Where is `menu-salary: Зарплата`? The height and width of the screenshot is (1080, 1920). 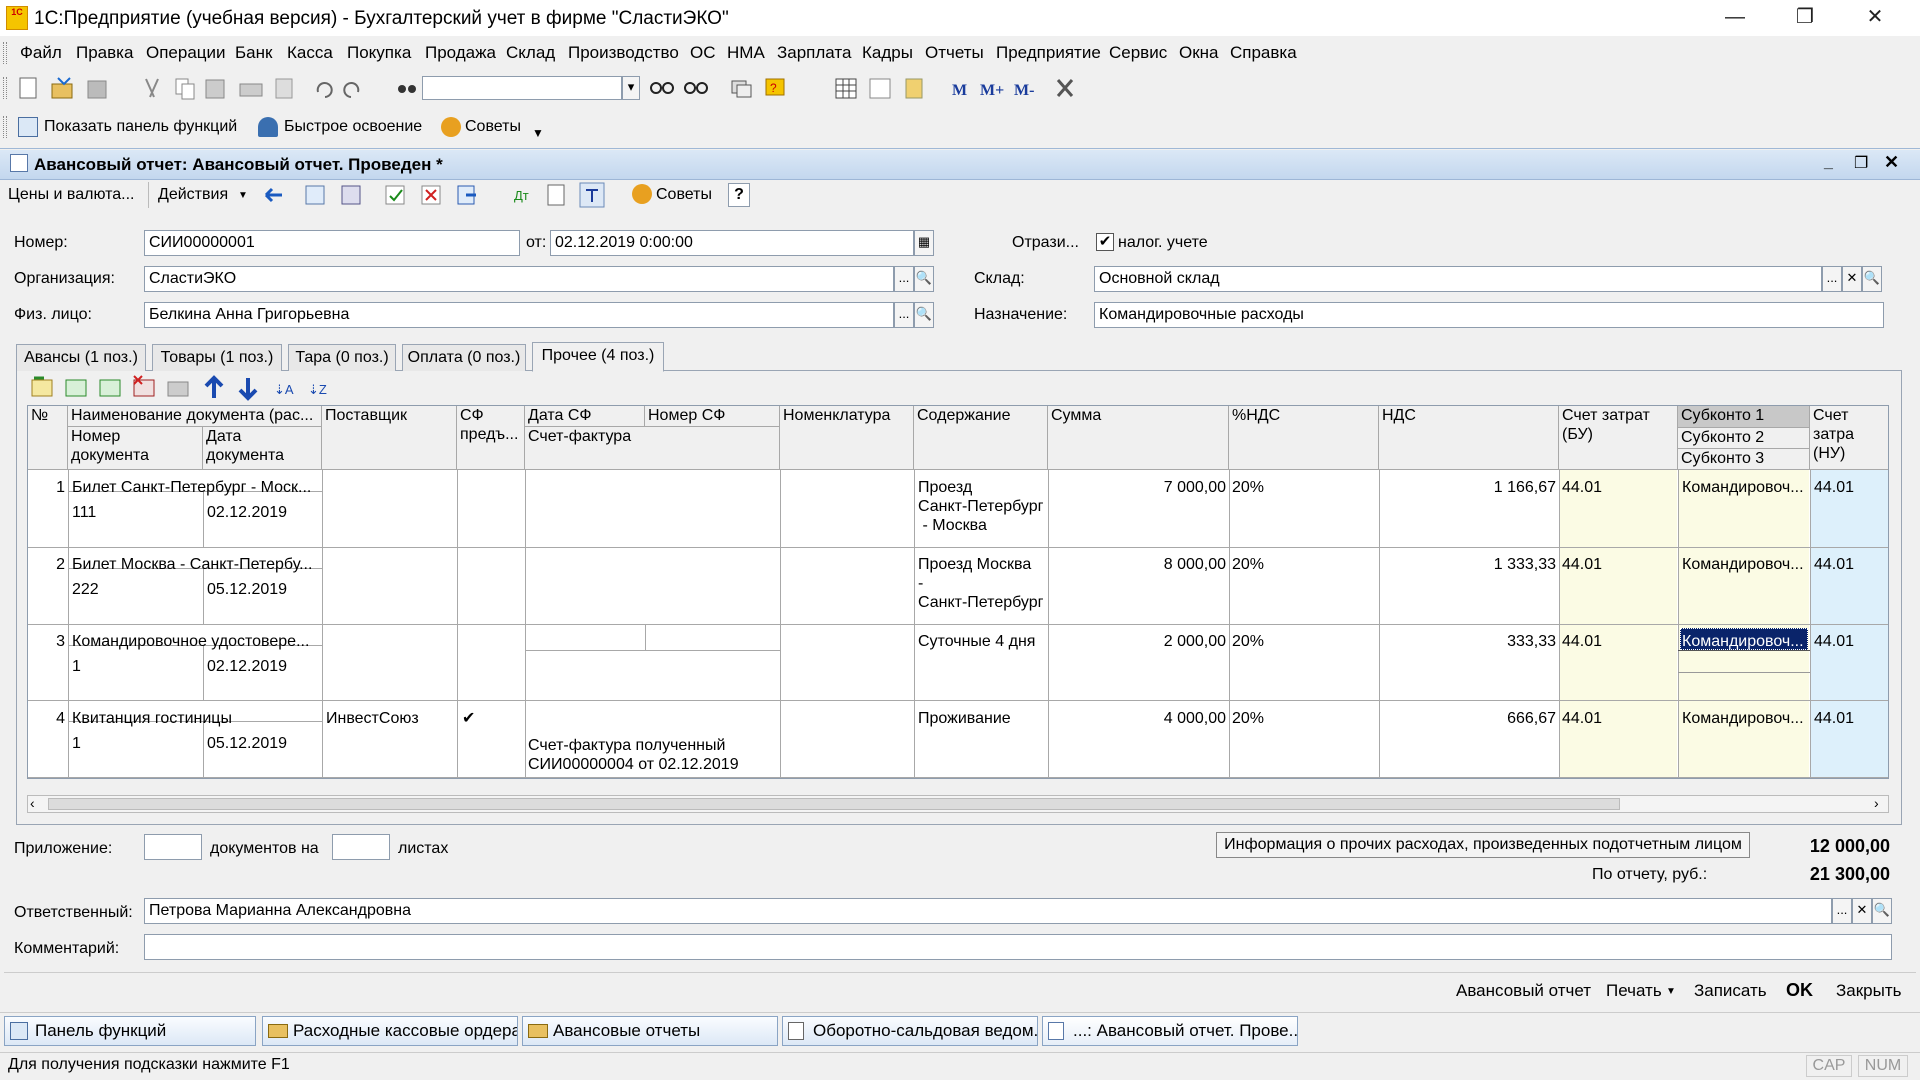 menu-salary: Зарплата is located at coordinates (814, 53).